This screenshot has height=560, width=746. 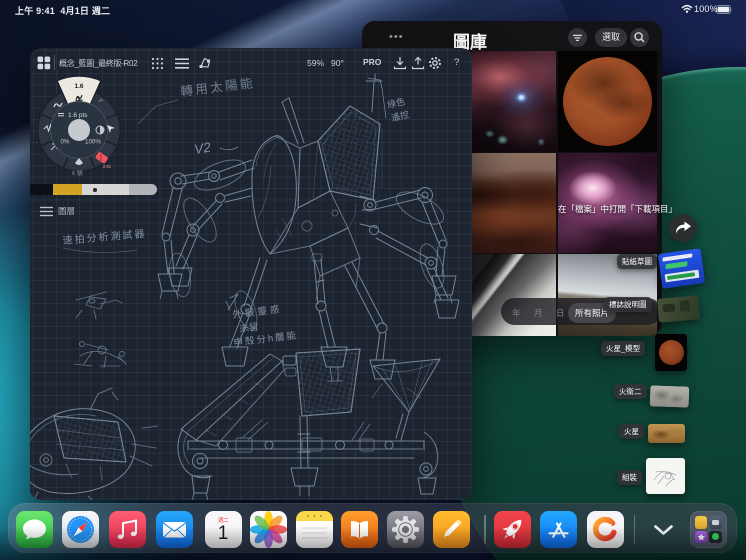 I want to click on svg-text: 轉用太陽能, so click(x=218, y=87).